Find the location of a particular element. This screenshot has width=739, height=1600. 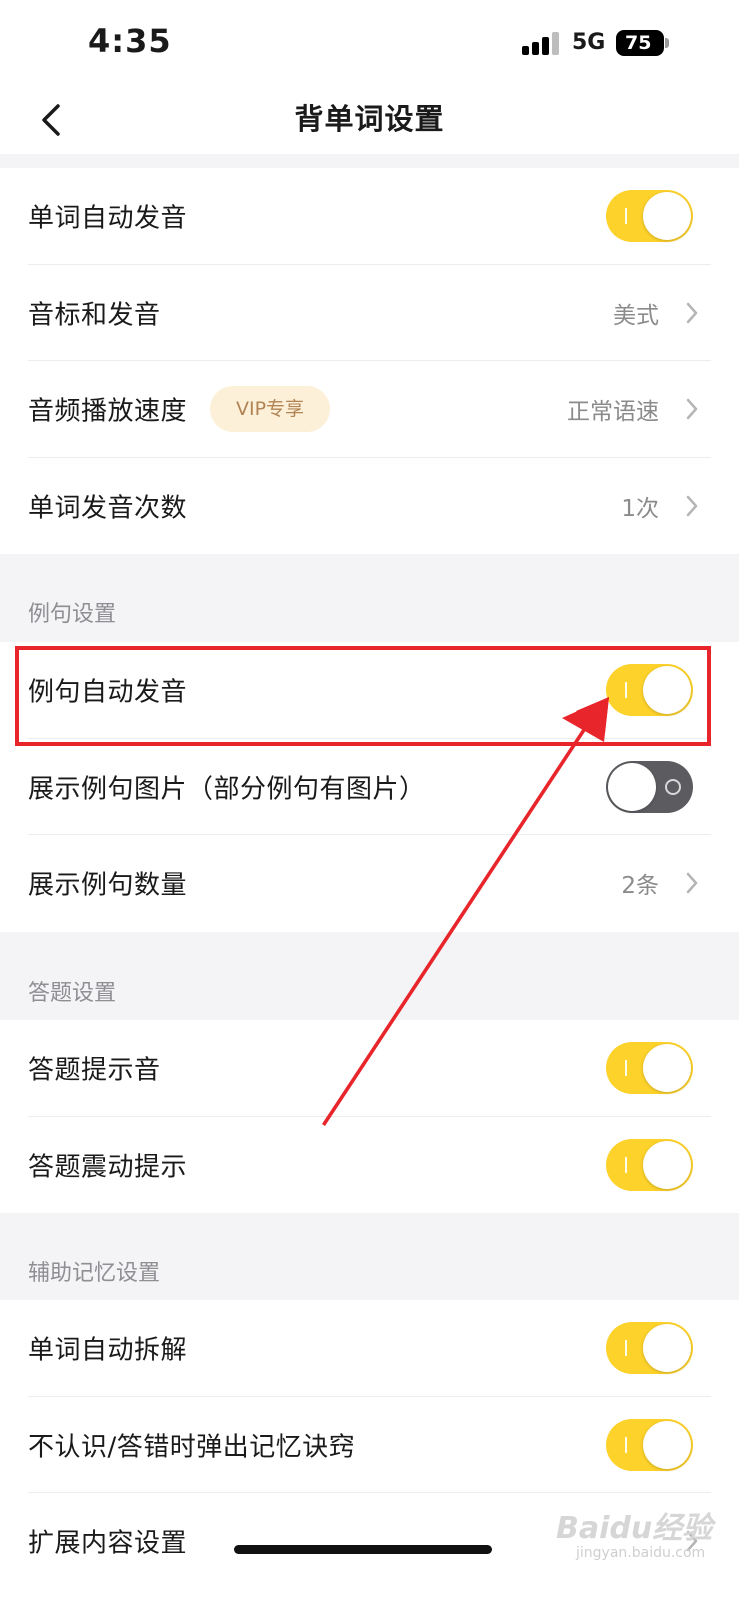

row-label: 扩展内容设置 is located at coordinates (108, 1543).